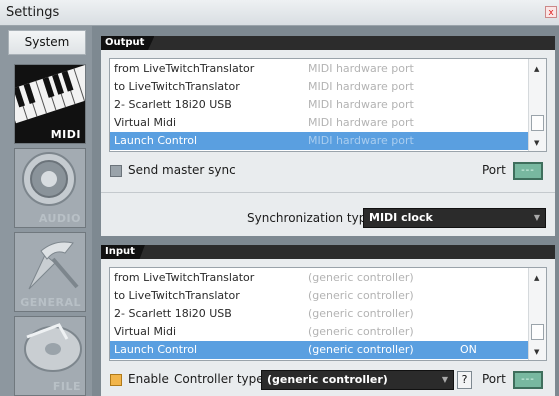  What do you see at coordinates (319, 141) in the screenshot?
I see `list-item-selected: Launch Control MIDI hardware port` at bounding box center [319, 141].